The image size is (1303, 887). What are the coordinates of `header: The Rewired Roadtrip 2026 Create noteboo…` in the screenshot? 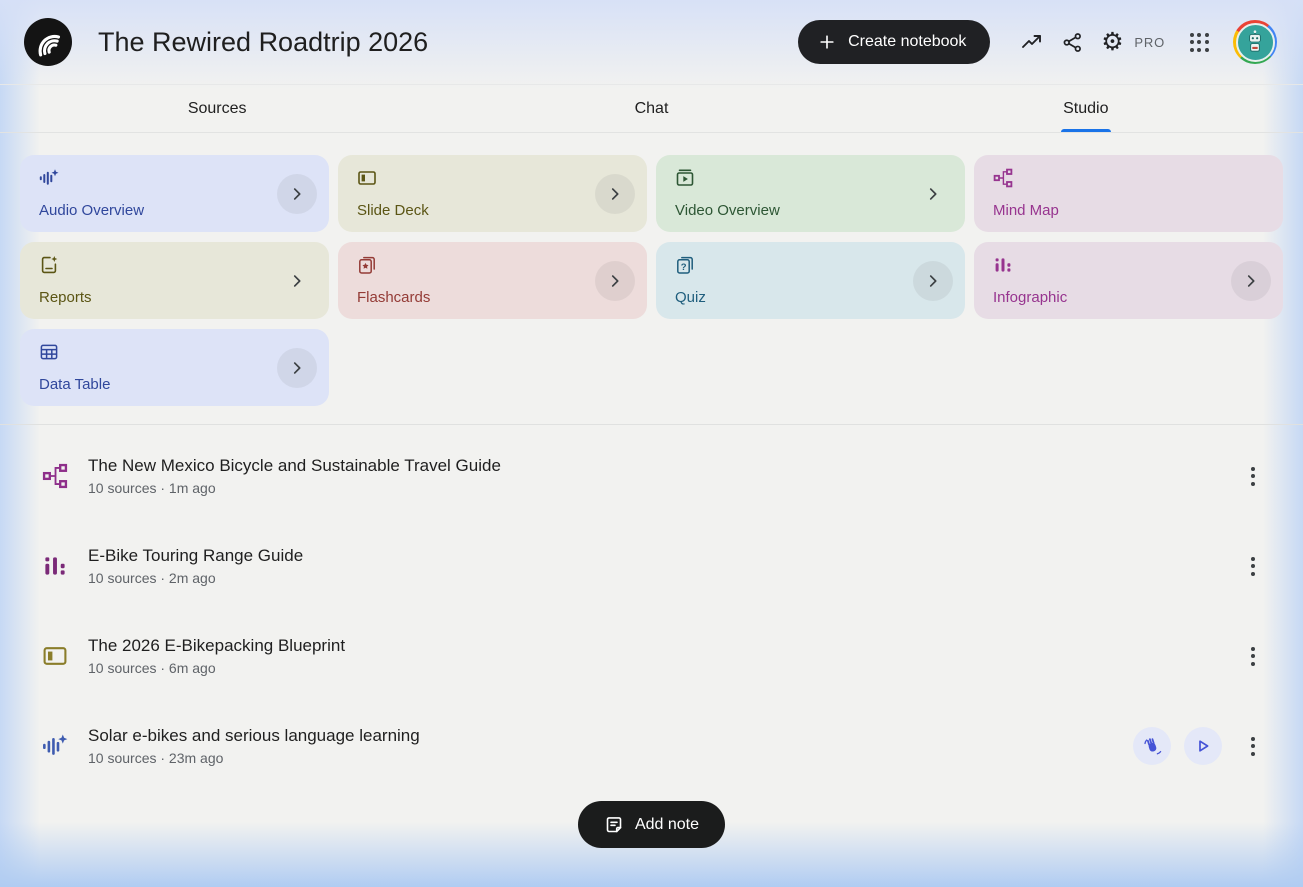 It's located at (651, 42).